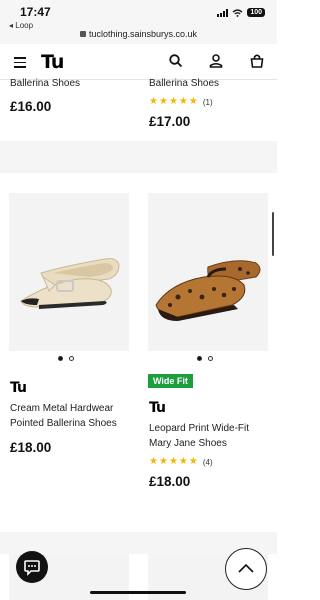  I want to click on rating-count: (1), so click(207, 102).